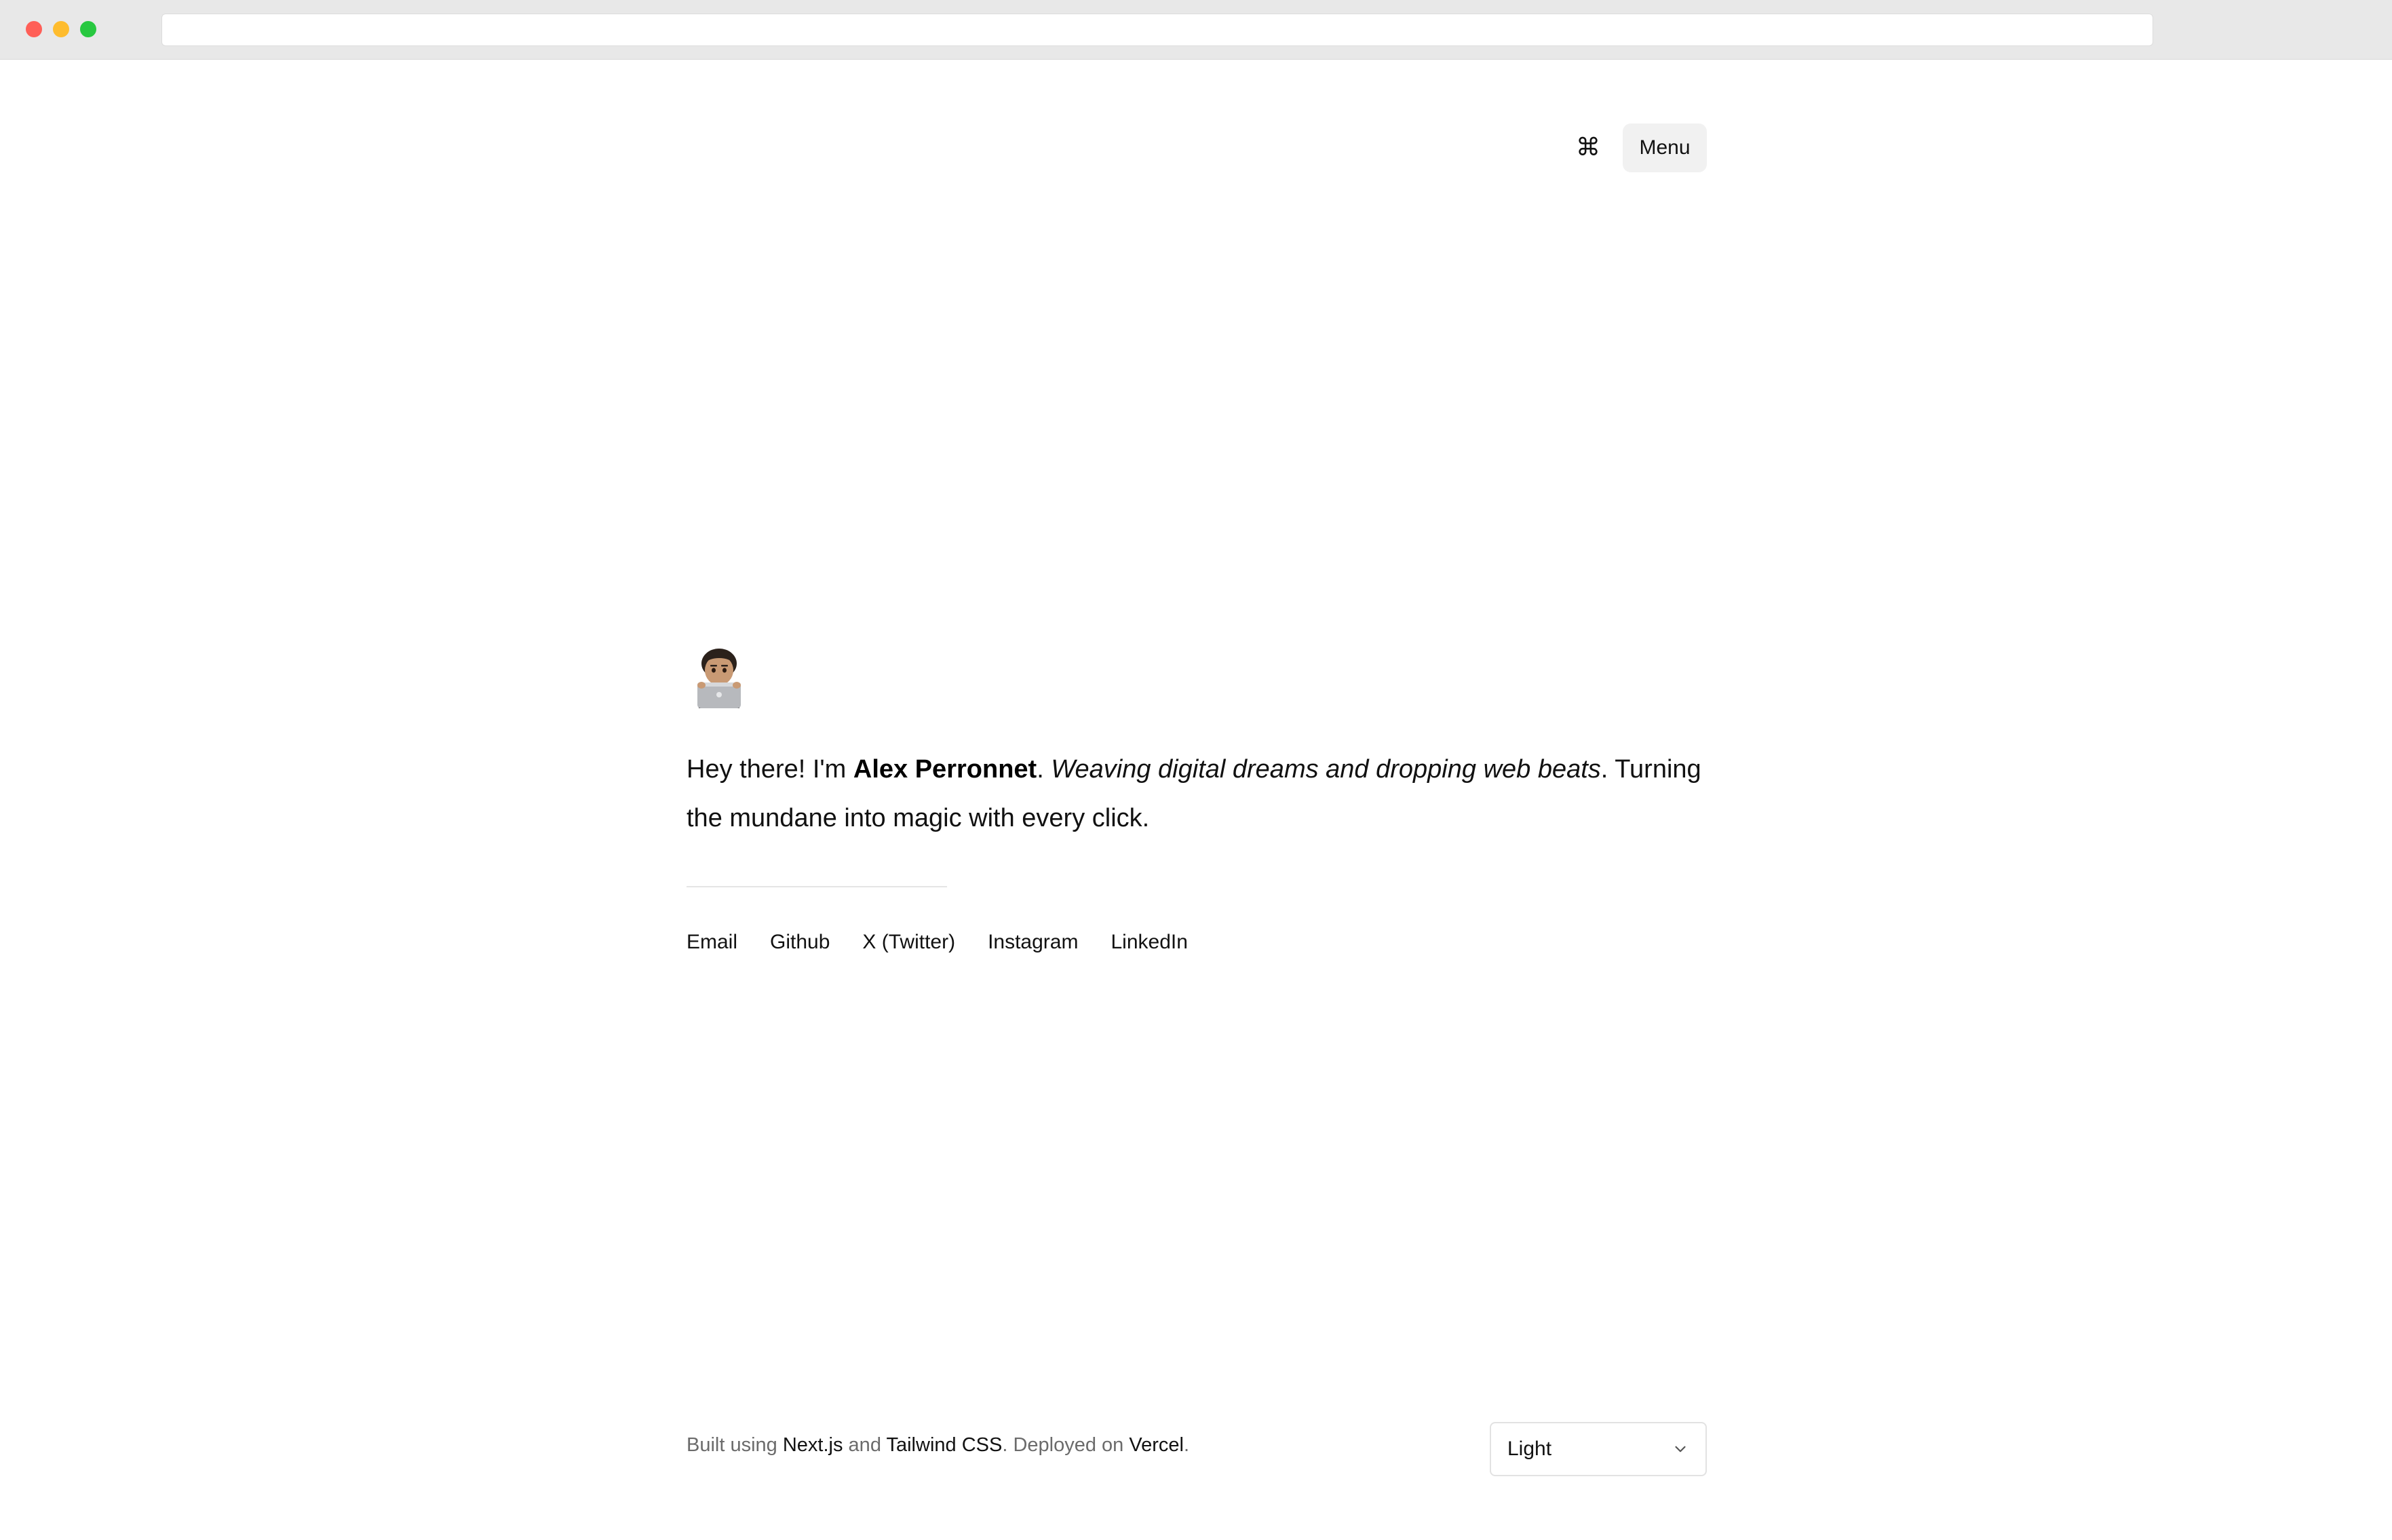  Describe the element at coordinates (1665, 147) in the screenshot. I see `menu-button: Menu` at that location.